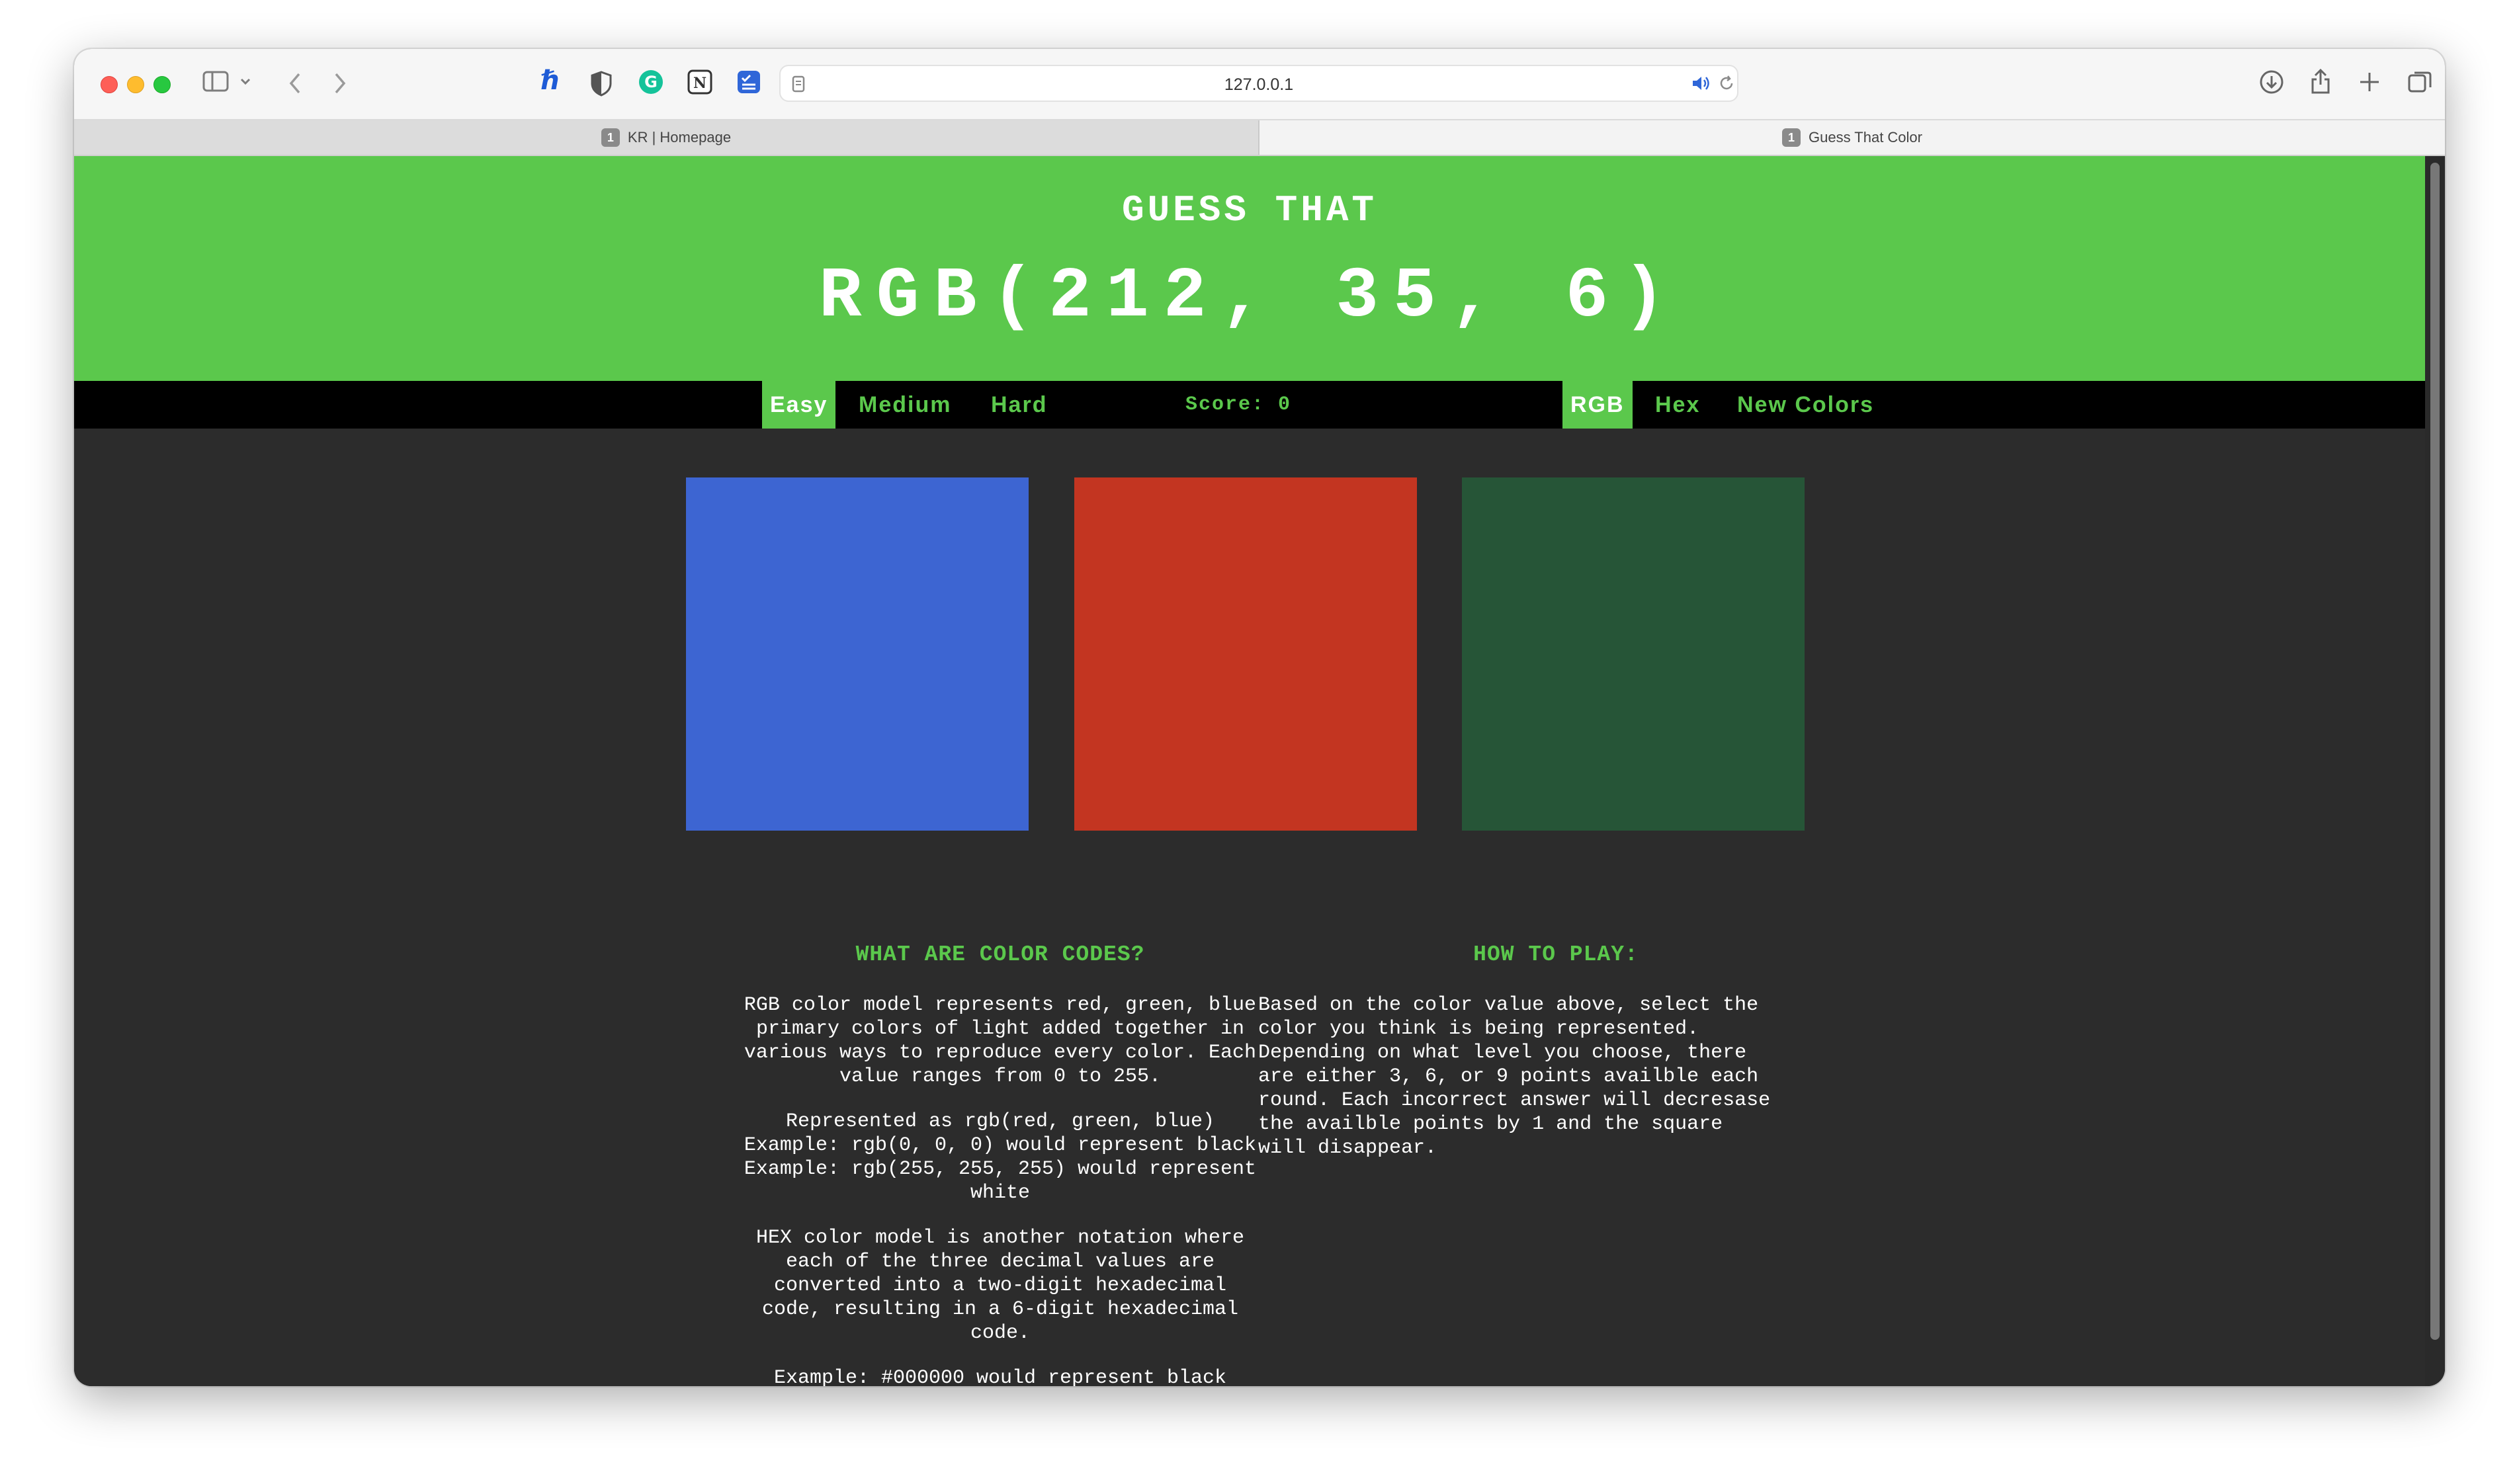  I want to click on target-color-value: RGB(212, 35, 6), so click(1249, 297).